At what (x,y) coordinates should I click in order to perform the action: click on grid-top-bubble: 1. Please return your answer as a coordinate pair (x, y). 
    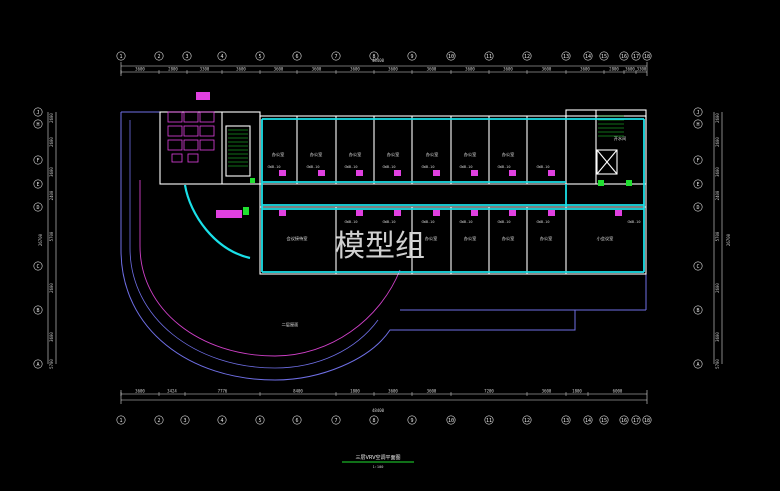
    Looking at the image, I should click on (121, 56).